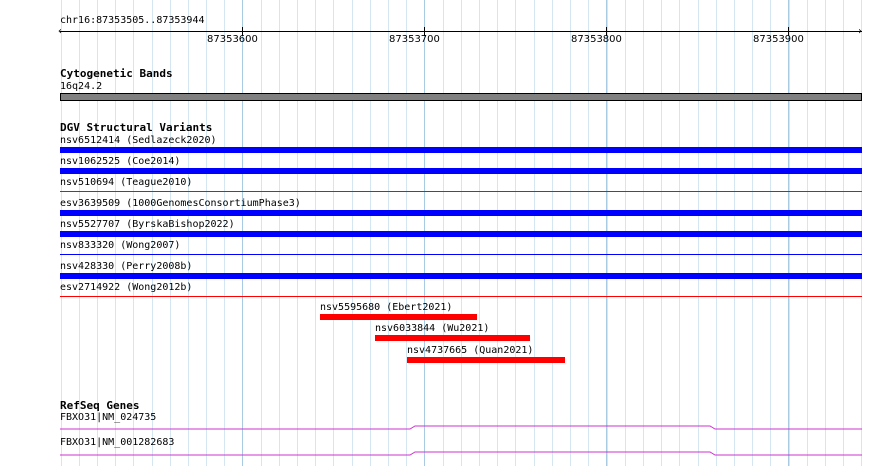 This screenshot has width=890, height=466. Describe the element at coordinates (470, 350) in the screenshot. I see `variant-label: nsv4737665 (Quan2021)` at that location.